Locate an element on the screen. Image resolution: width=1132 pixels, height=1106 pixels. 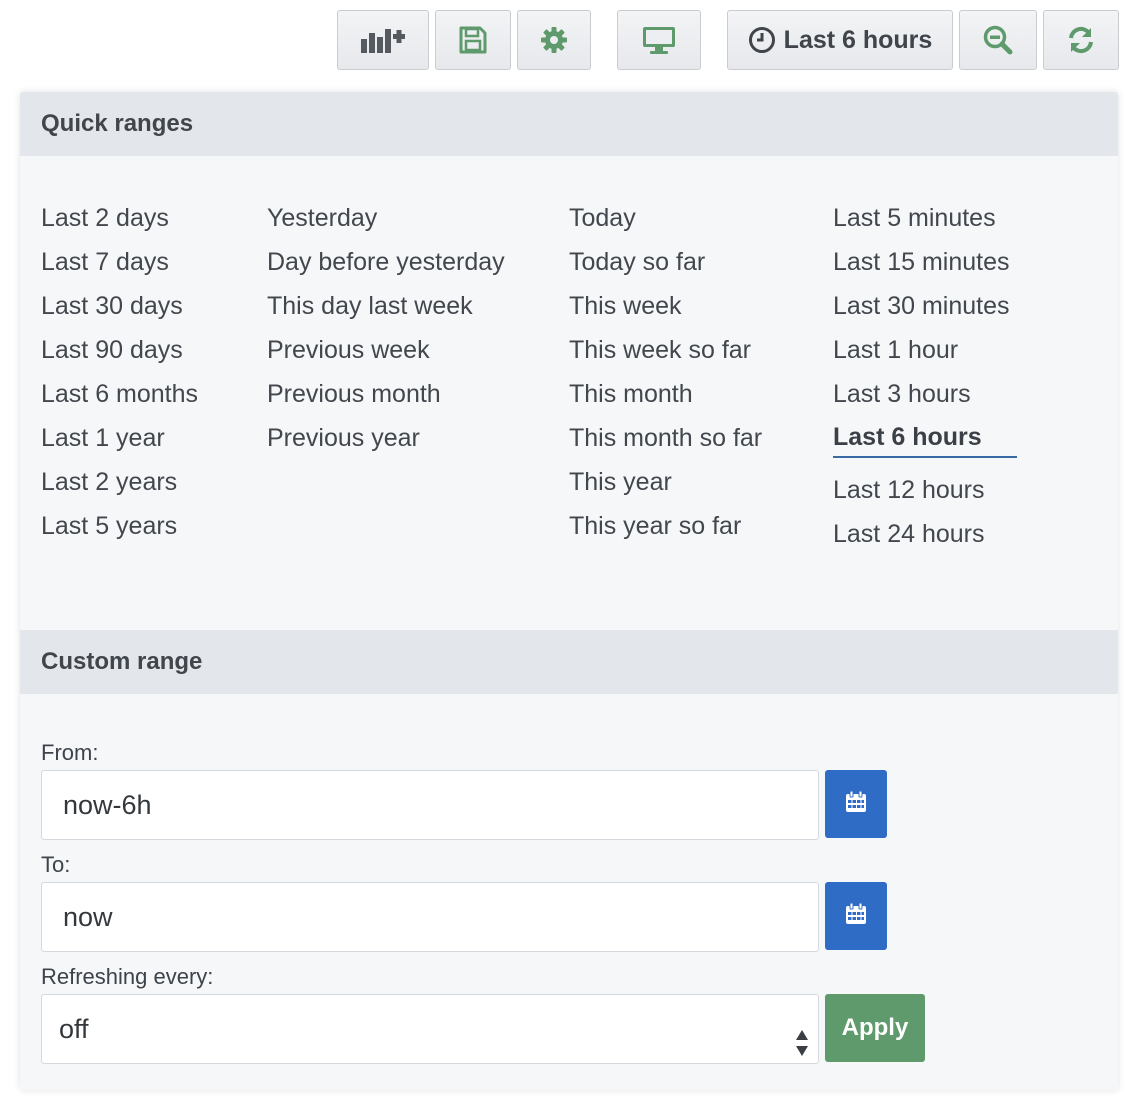
save-dashboard-button is located at coordinates (473, 40).